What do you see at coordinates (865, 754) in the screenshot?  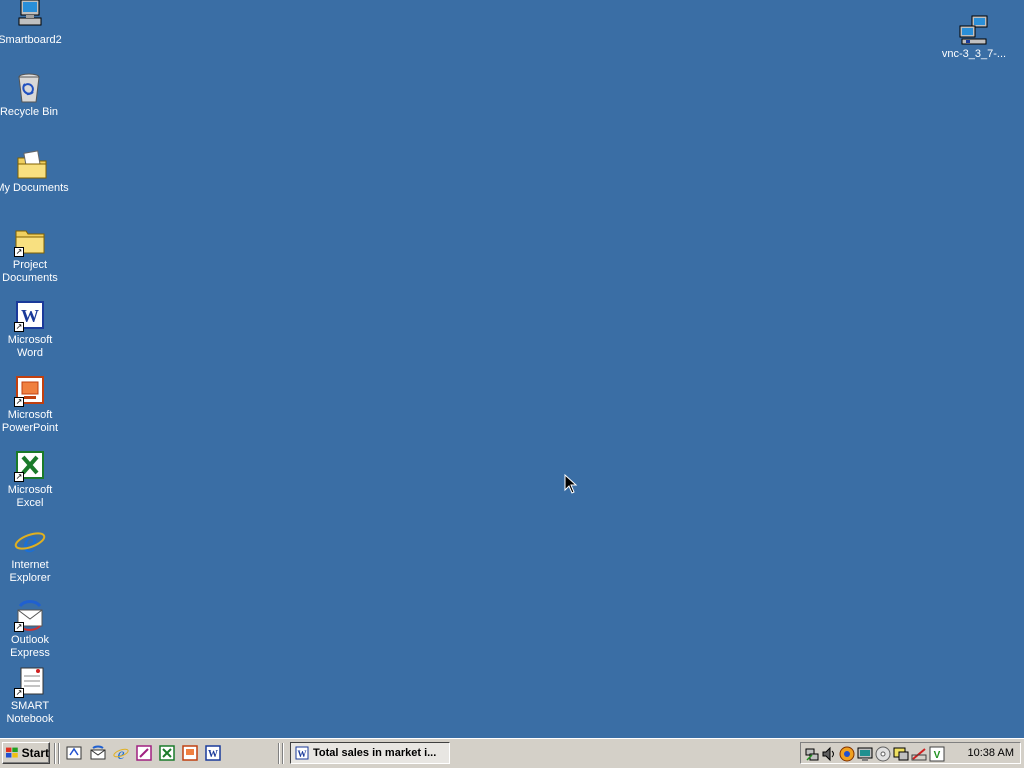 I see `display-settings-tray-icon` at bounding box center [865, 754].